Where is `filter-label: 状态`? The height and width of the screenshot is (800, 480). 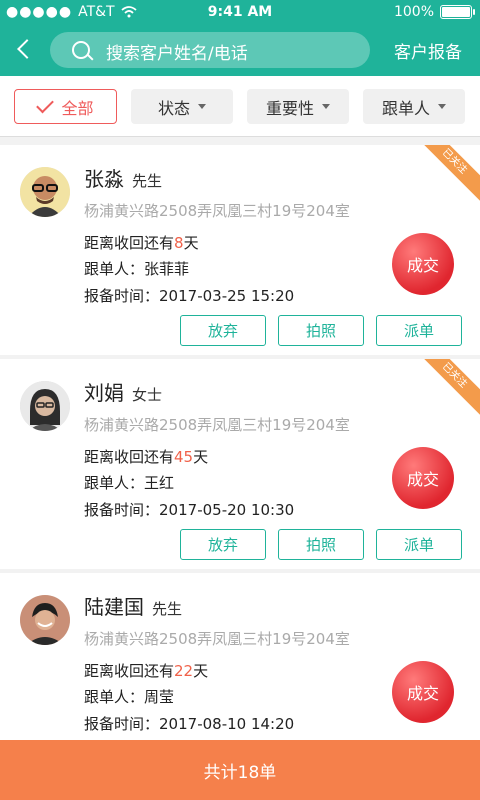 filter-label: 状态 is located at coordinates (173, 108).